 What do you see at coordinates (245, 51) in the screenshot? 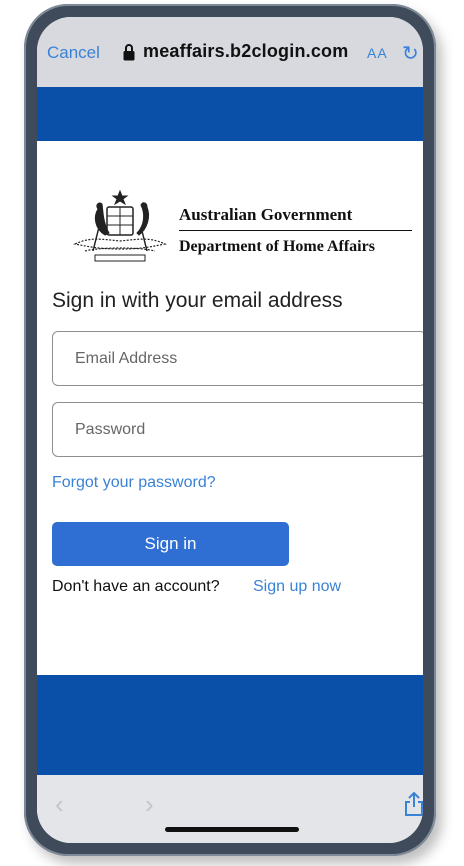
I see `url-text: meaffairs.b2clogin.com` at bounding box center [245, 51].